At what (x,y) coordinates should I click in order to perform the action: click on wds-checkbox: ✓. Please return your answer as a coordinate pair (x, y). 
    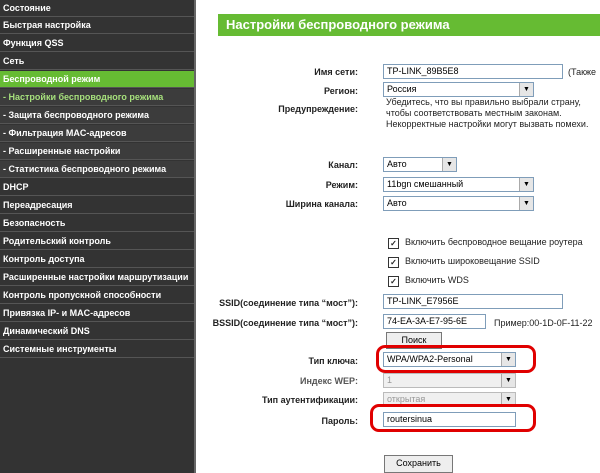
    Looking at the image, I should click on (393, 281).